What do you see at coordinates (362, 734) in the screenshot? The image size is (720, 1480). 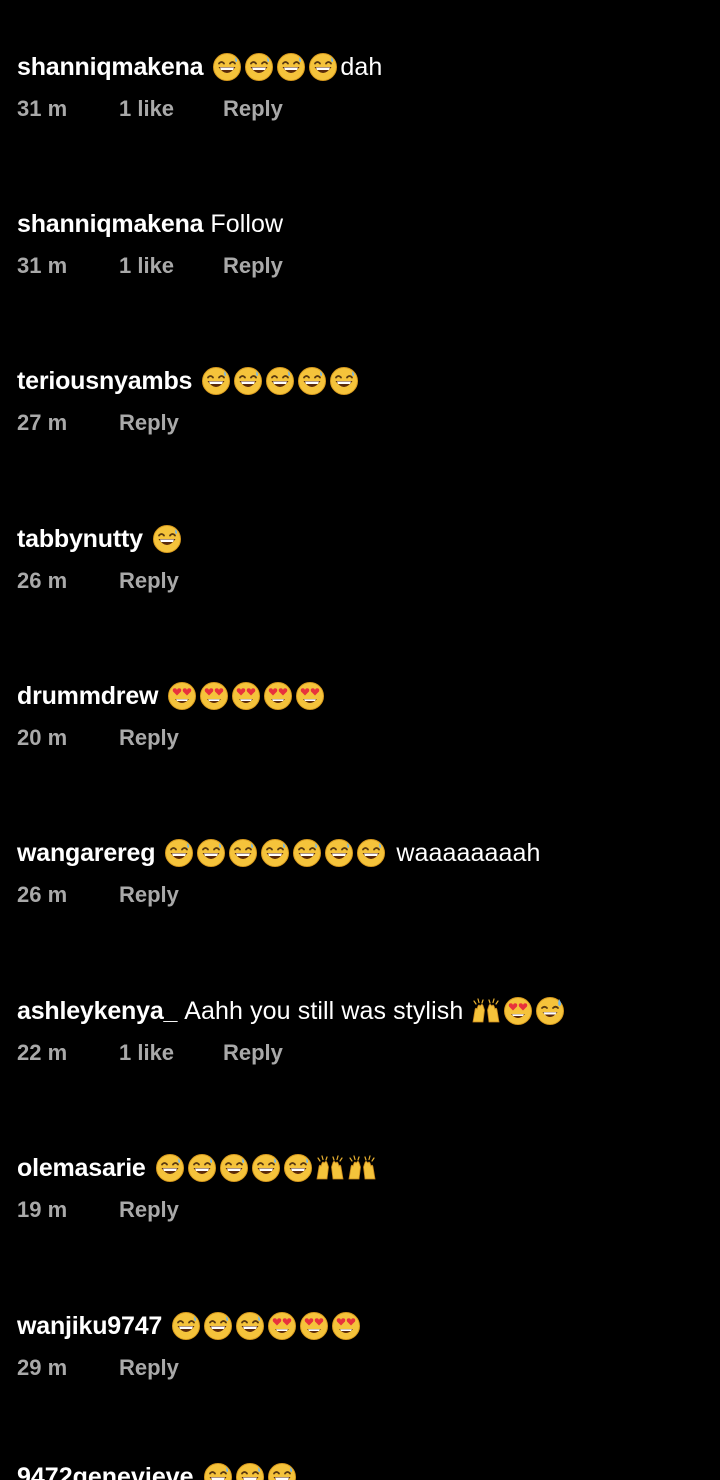 I see `comment-item: drummdrew 20 m Reply` at bounding box center [362, 734].